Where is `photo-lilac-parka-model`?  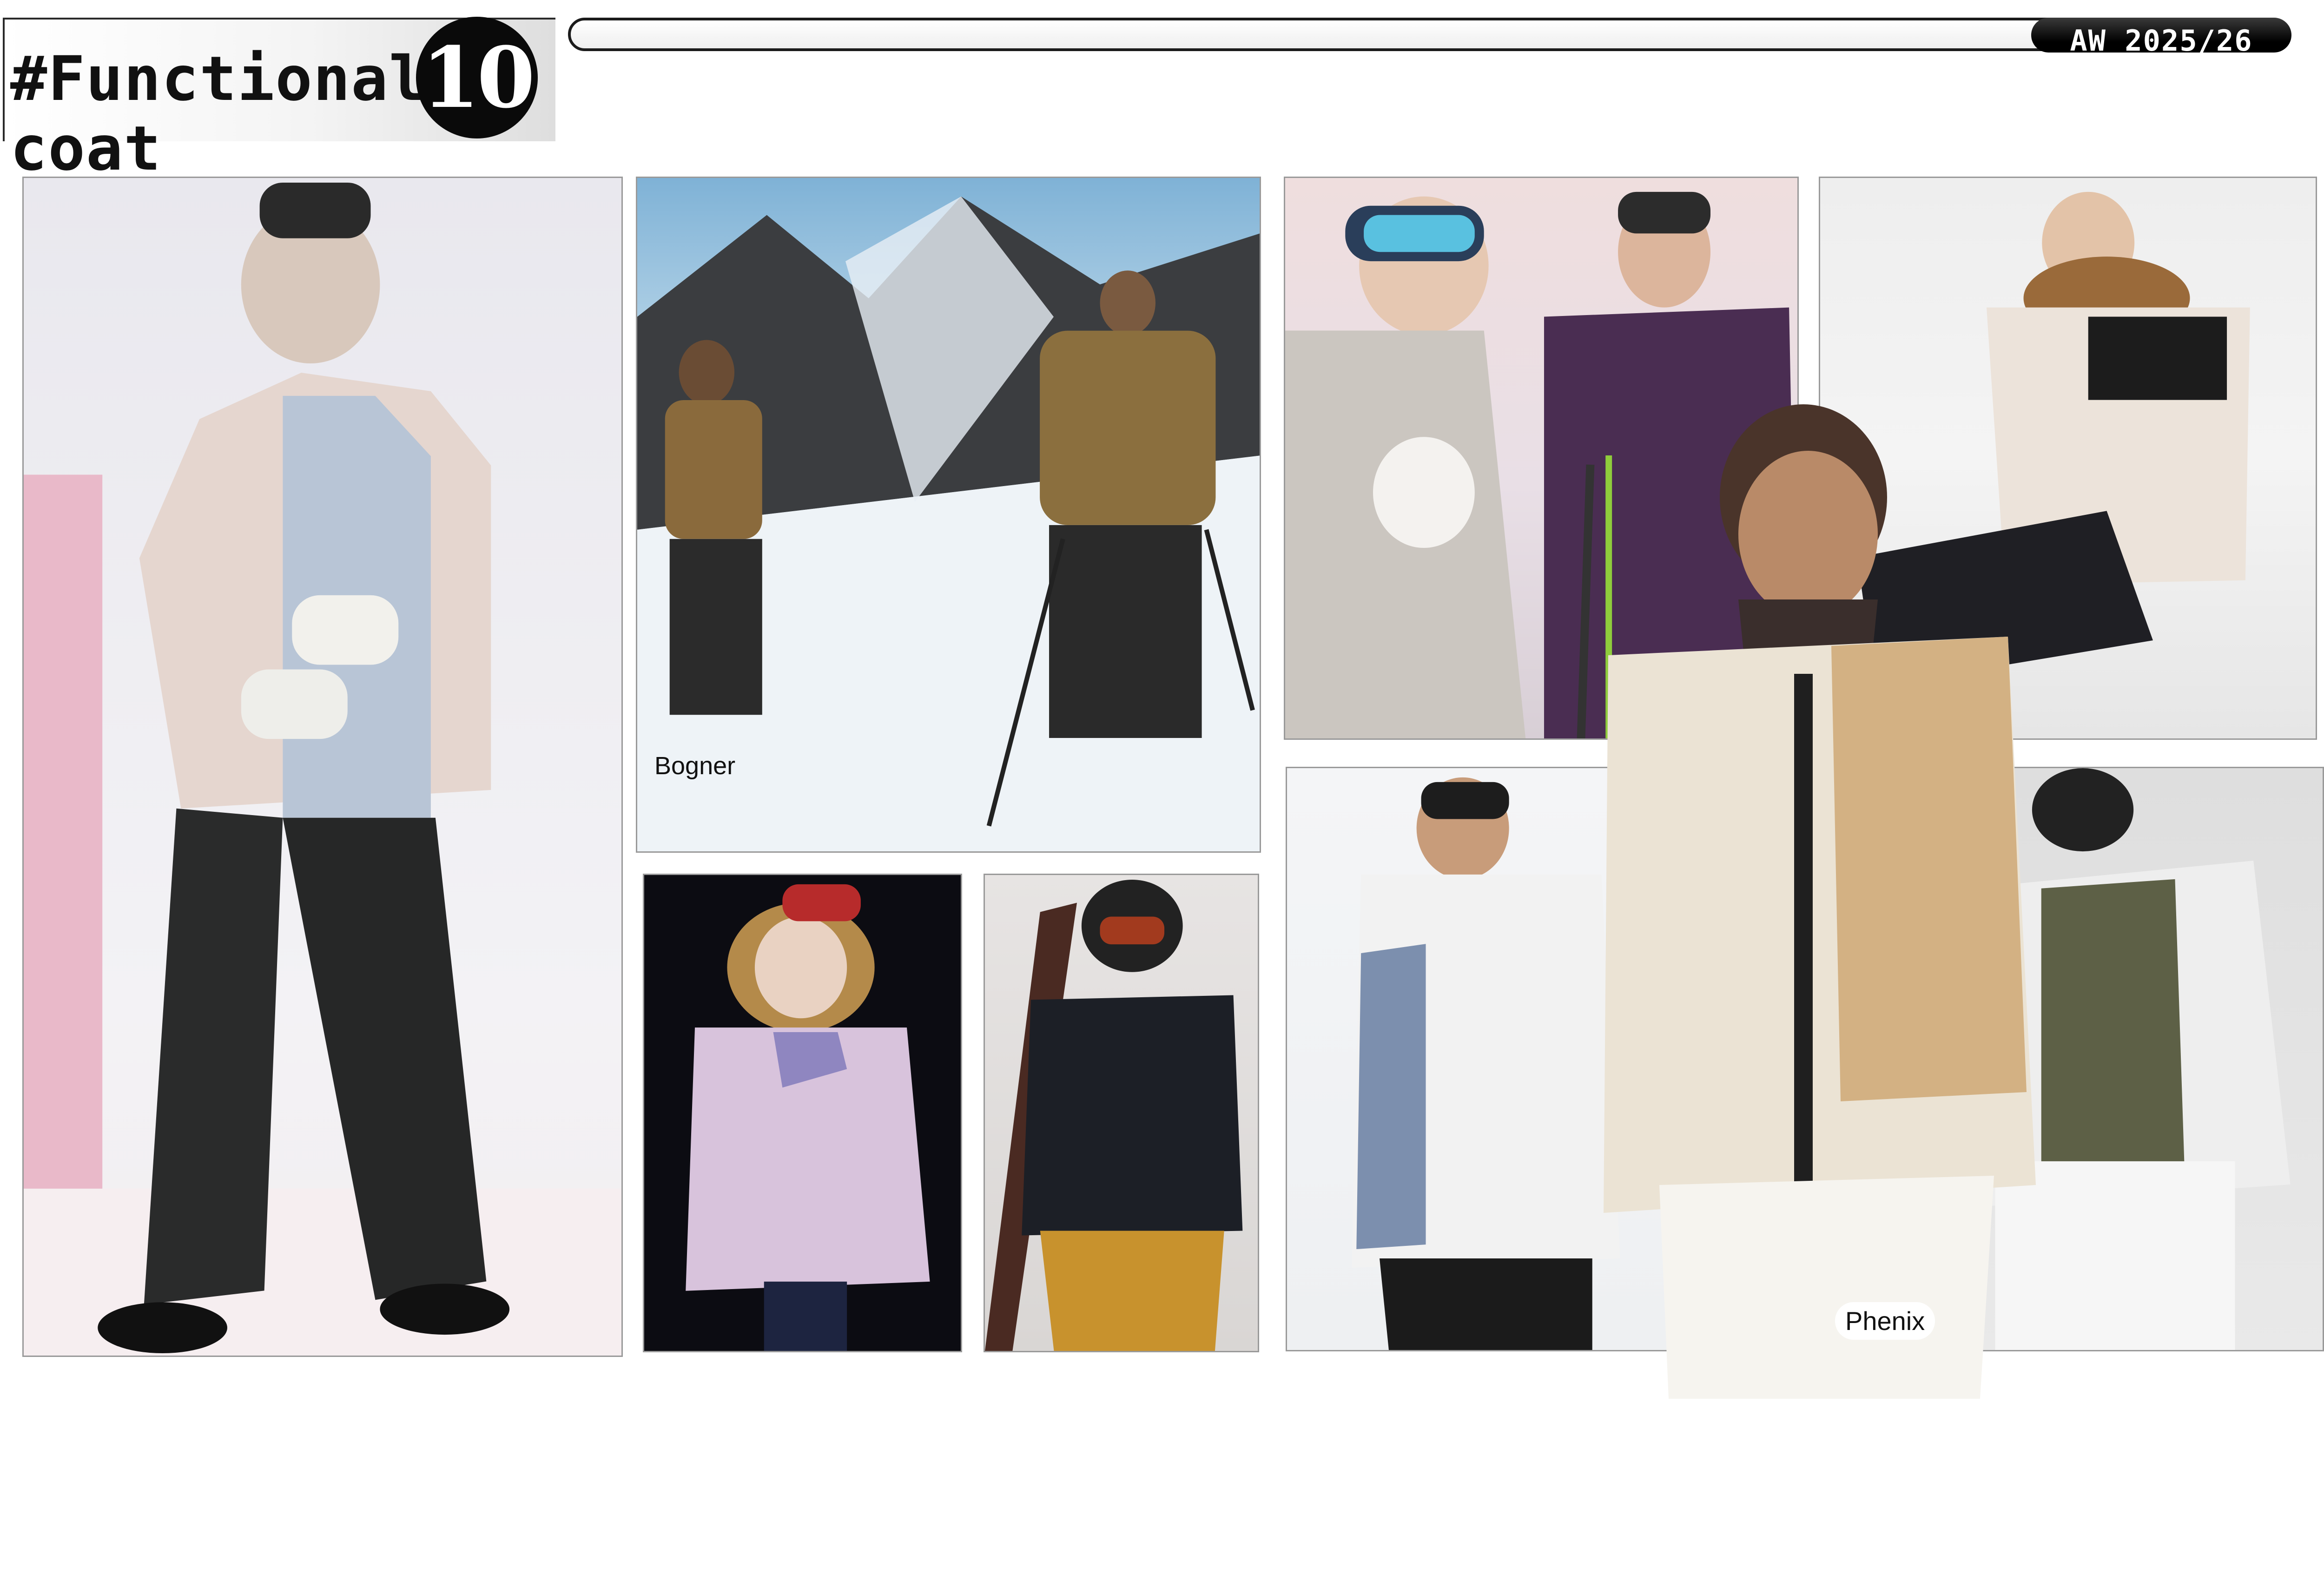 photo-lilac-parka-model is located at coordinates (802, 1113).